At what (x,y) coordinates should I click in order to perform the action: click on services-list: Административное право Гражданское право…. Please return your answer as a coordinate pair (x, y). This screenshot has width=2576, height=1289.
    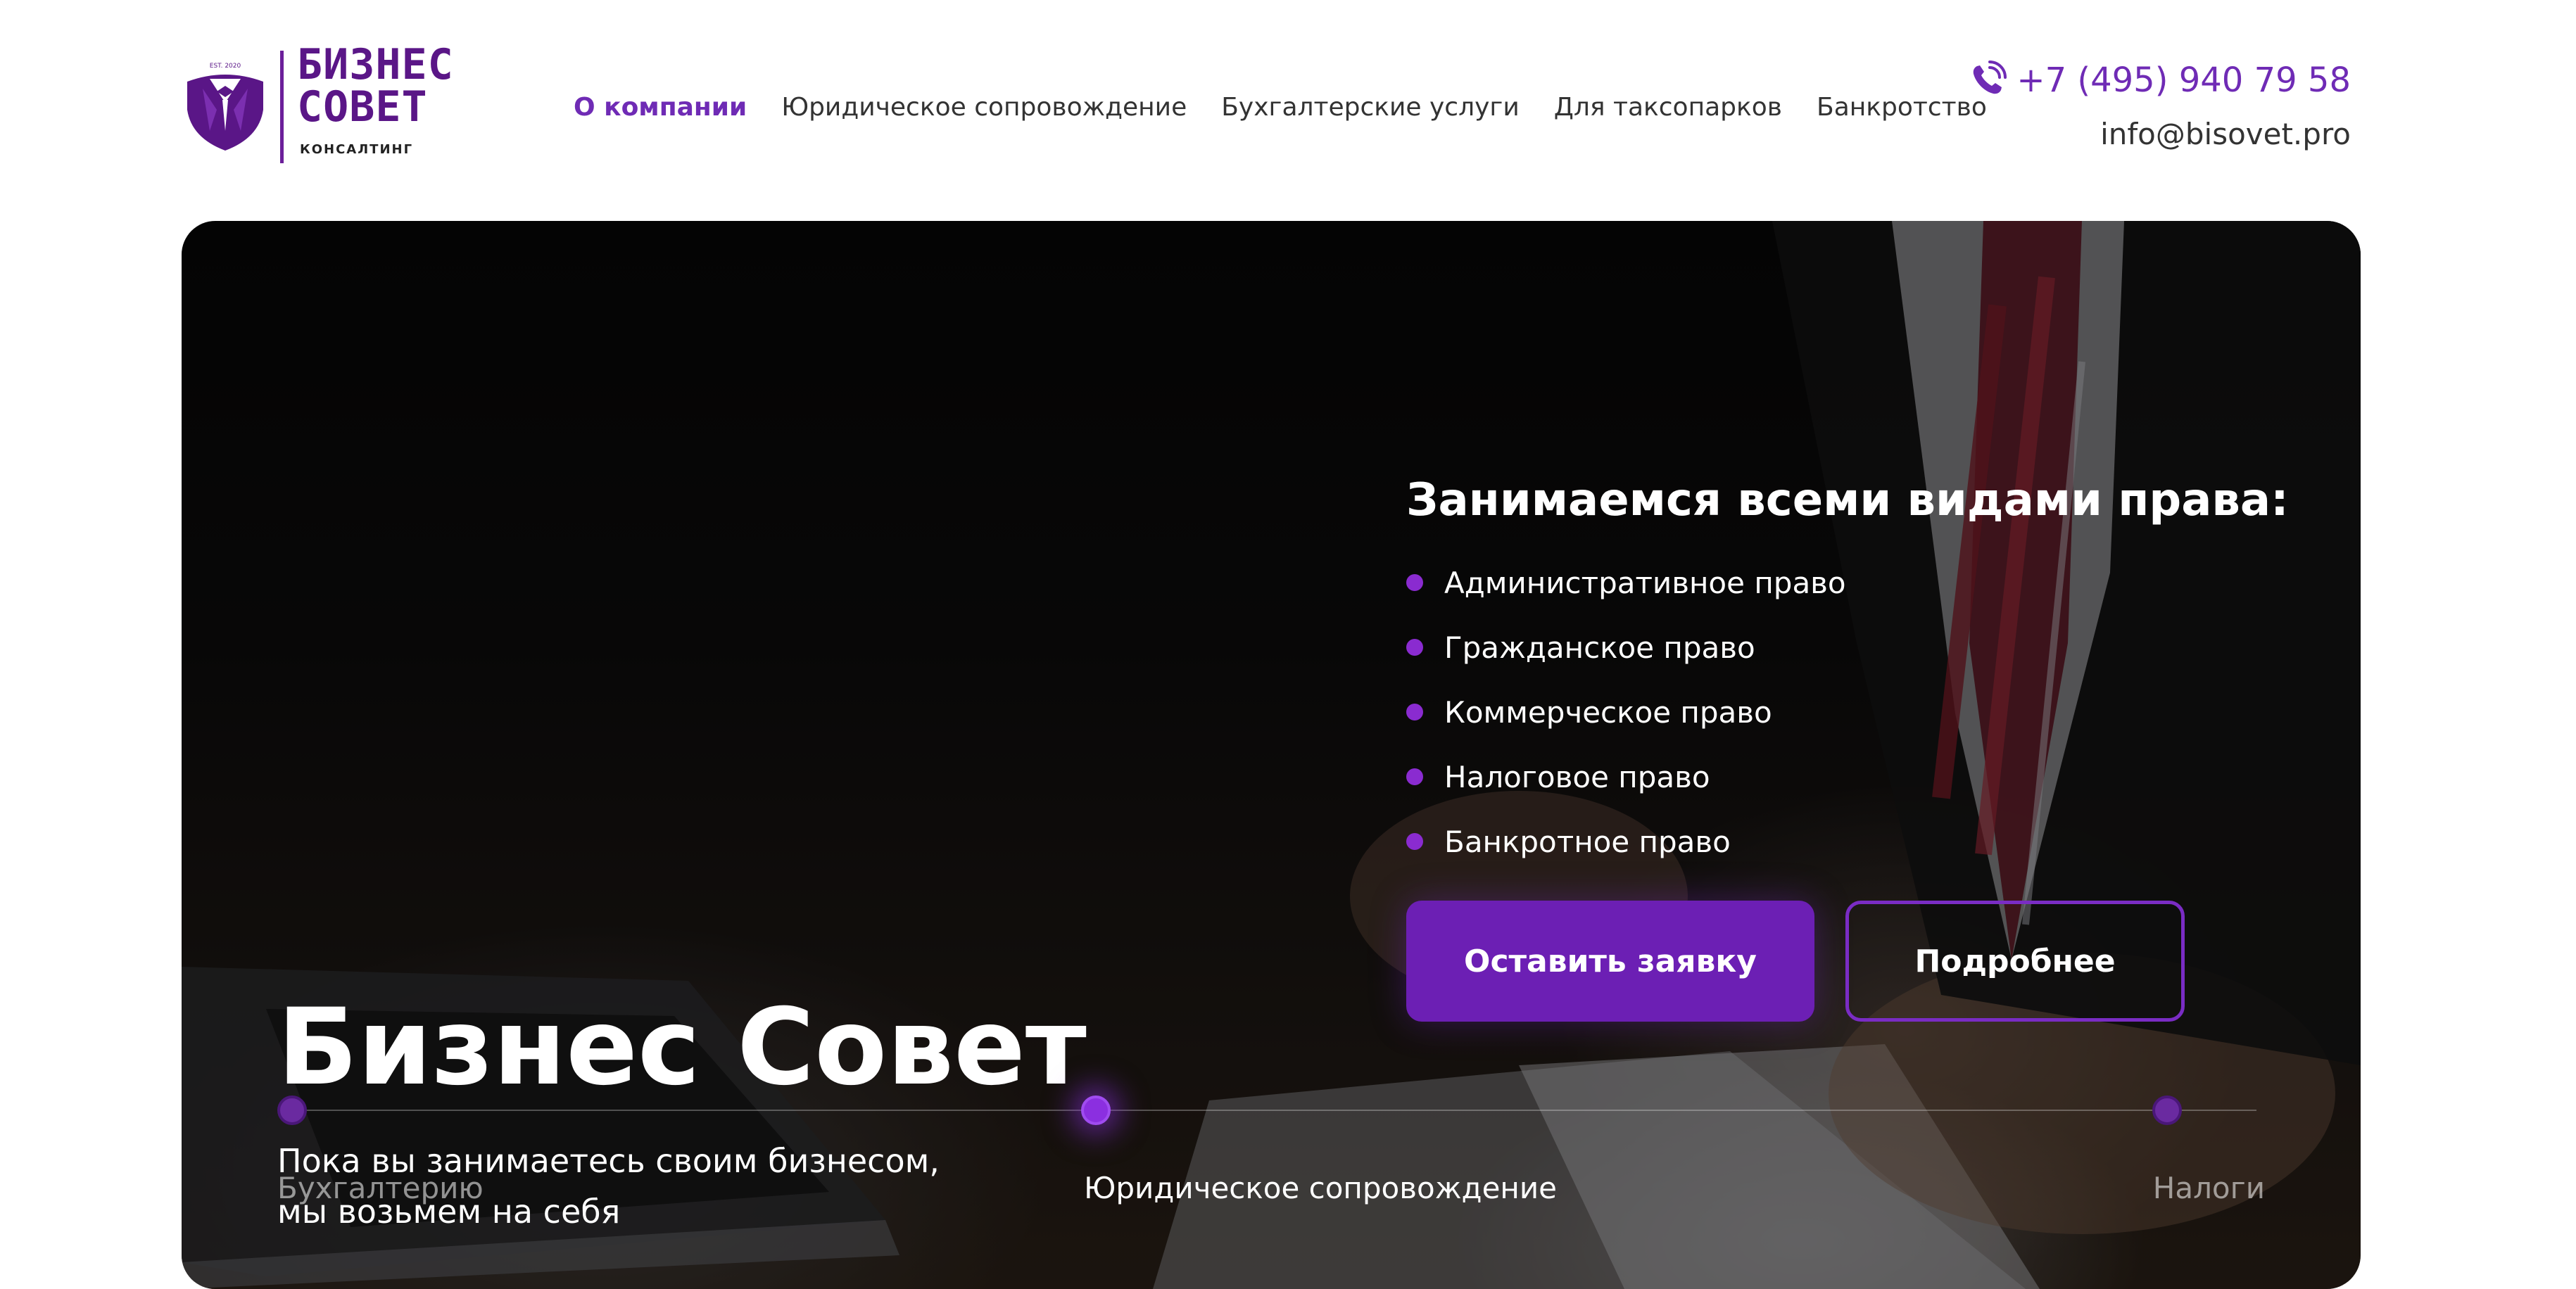
    Looking at the image, I should click on (1847, 712).